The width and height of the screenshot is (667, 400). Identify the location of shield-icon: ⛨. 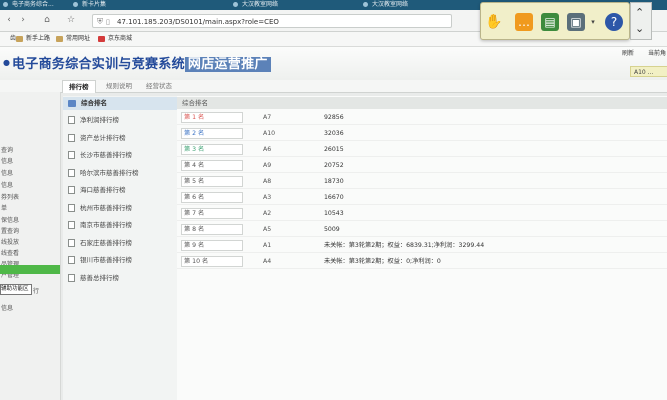
(100, 21).